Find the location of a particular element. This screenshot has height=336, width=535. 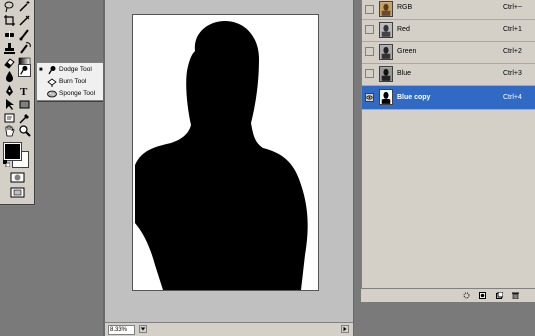

sponge-icon is located at coordinates (52, 94).